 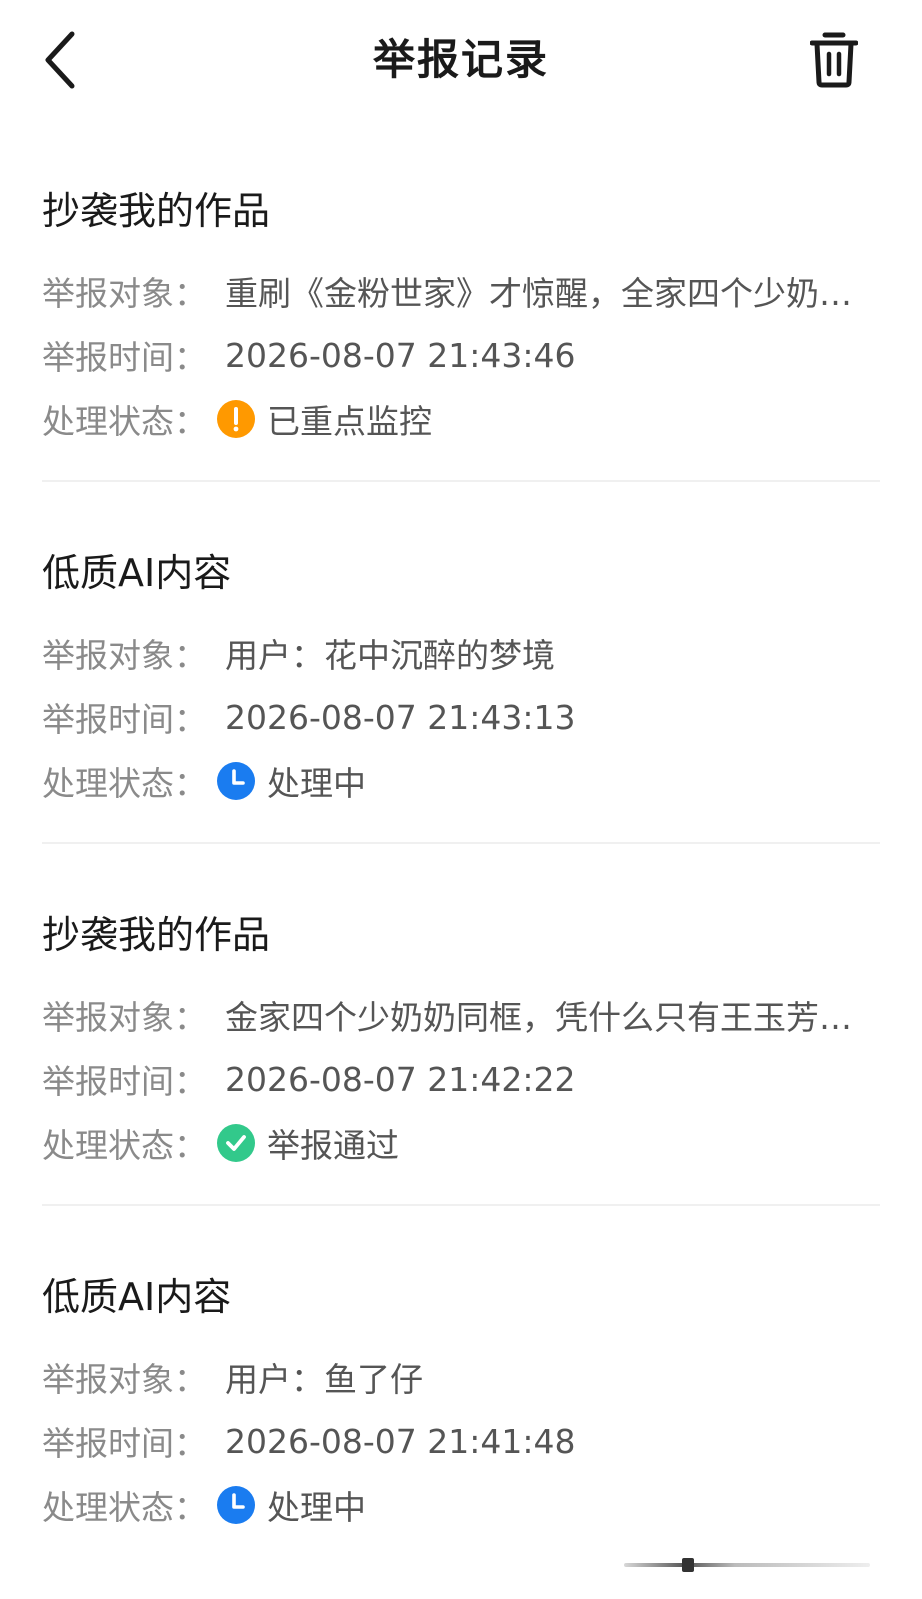 What do you see at coordinates (390, 655) in the screenshot?
I see `report-target-value: 用户：花中沉醉的梦境` at bounding box center [390, 655].